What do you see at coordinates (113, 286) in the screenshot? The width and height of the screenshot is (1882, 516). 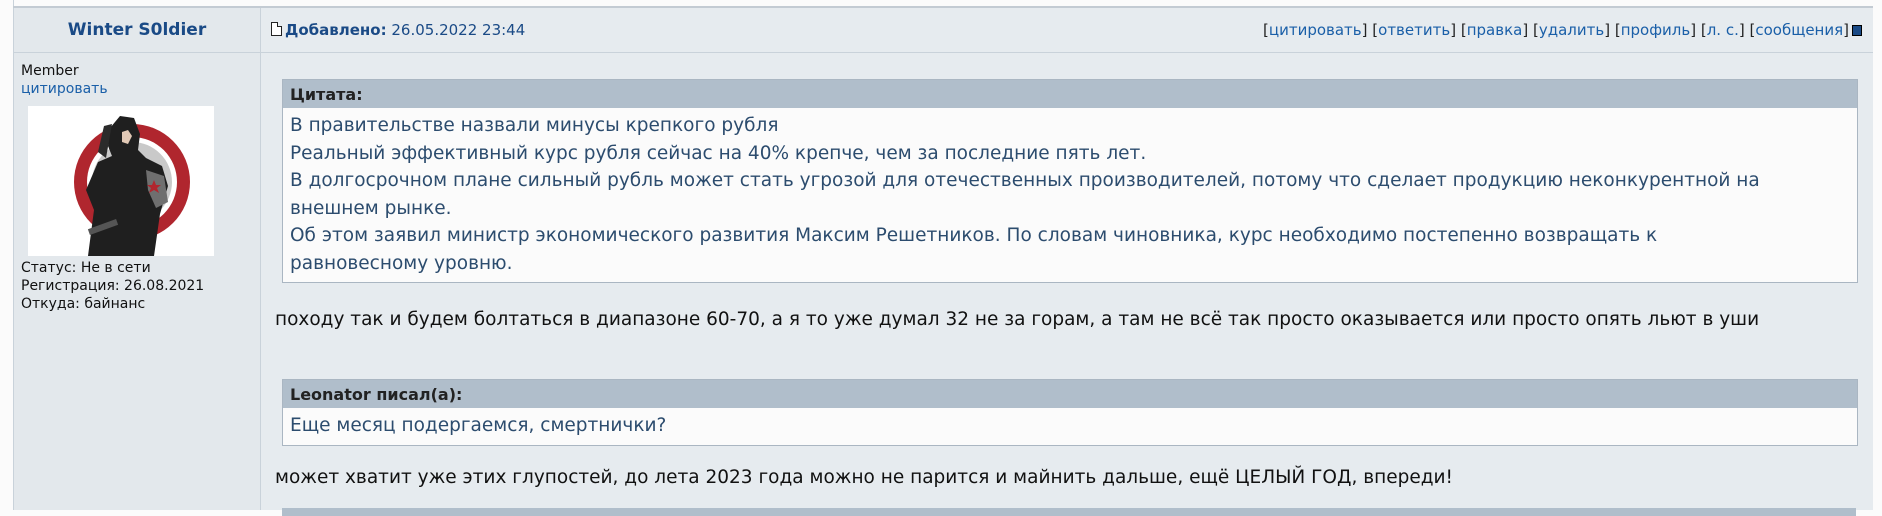 I see `author-registration: Регистрация: 26.08.2021` at bounding box center [113, 286].